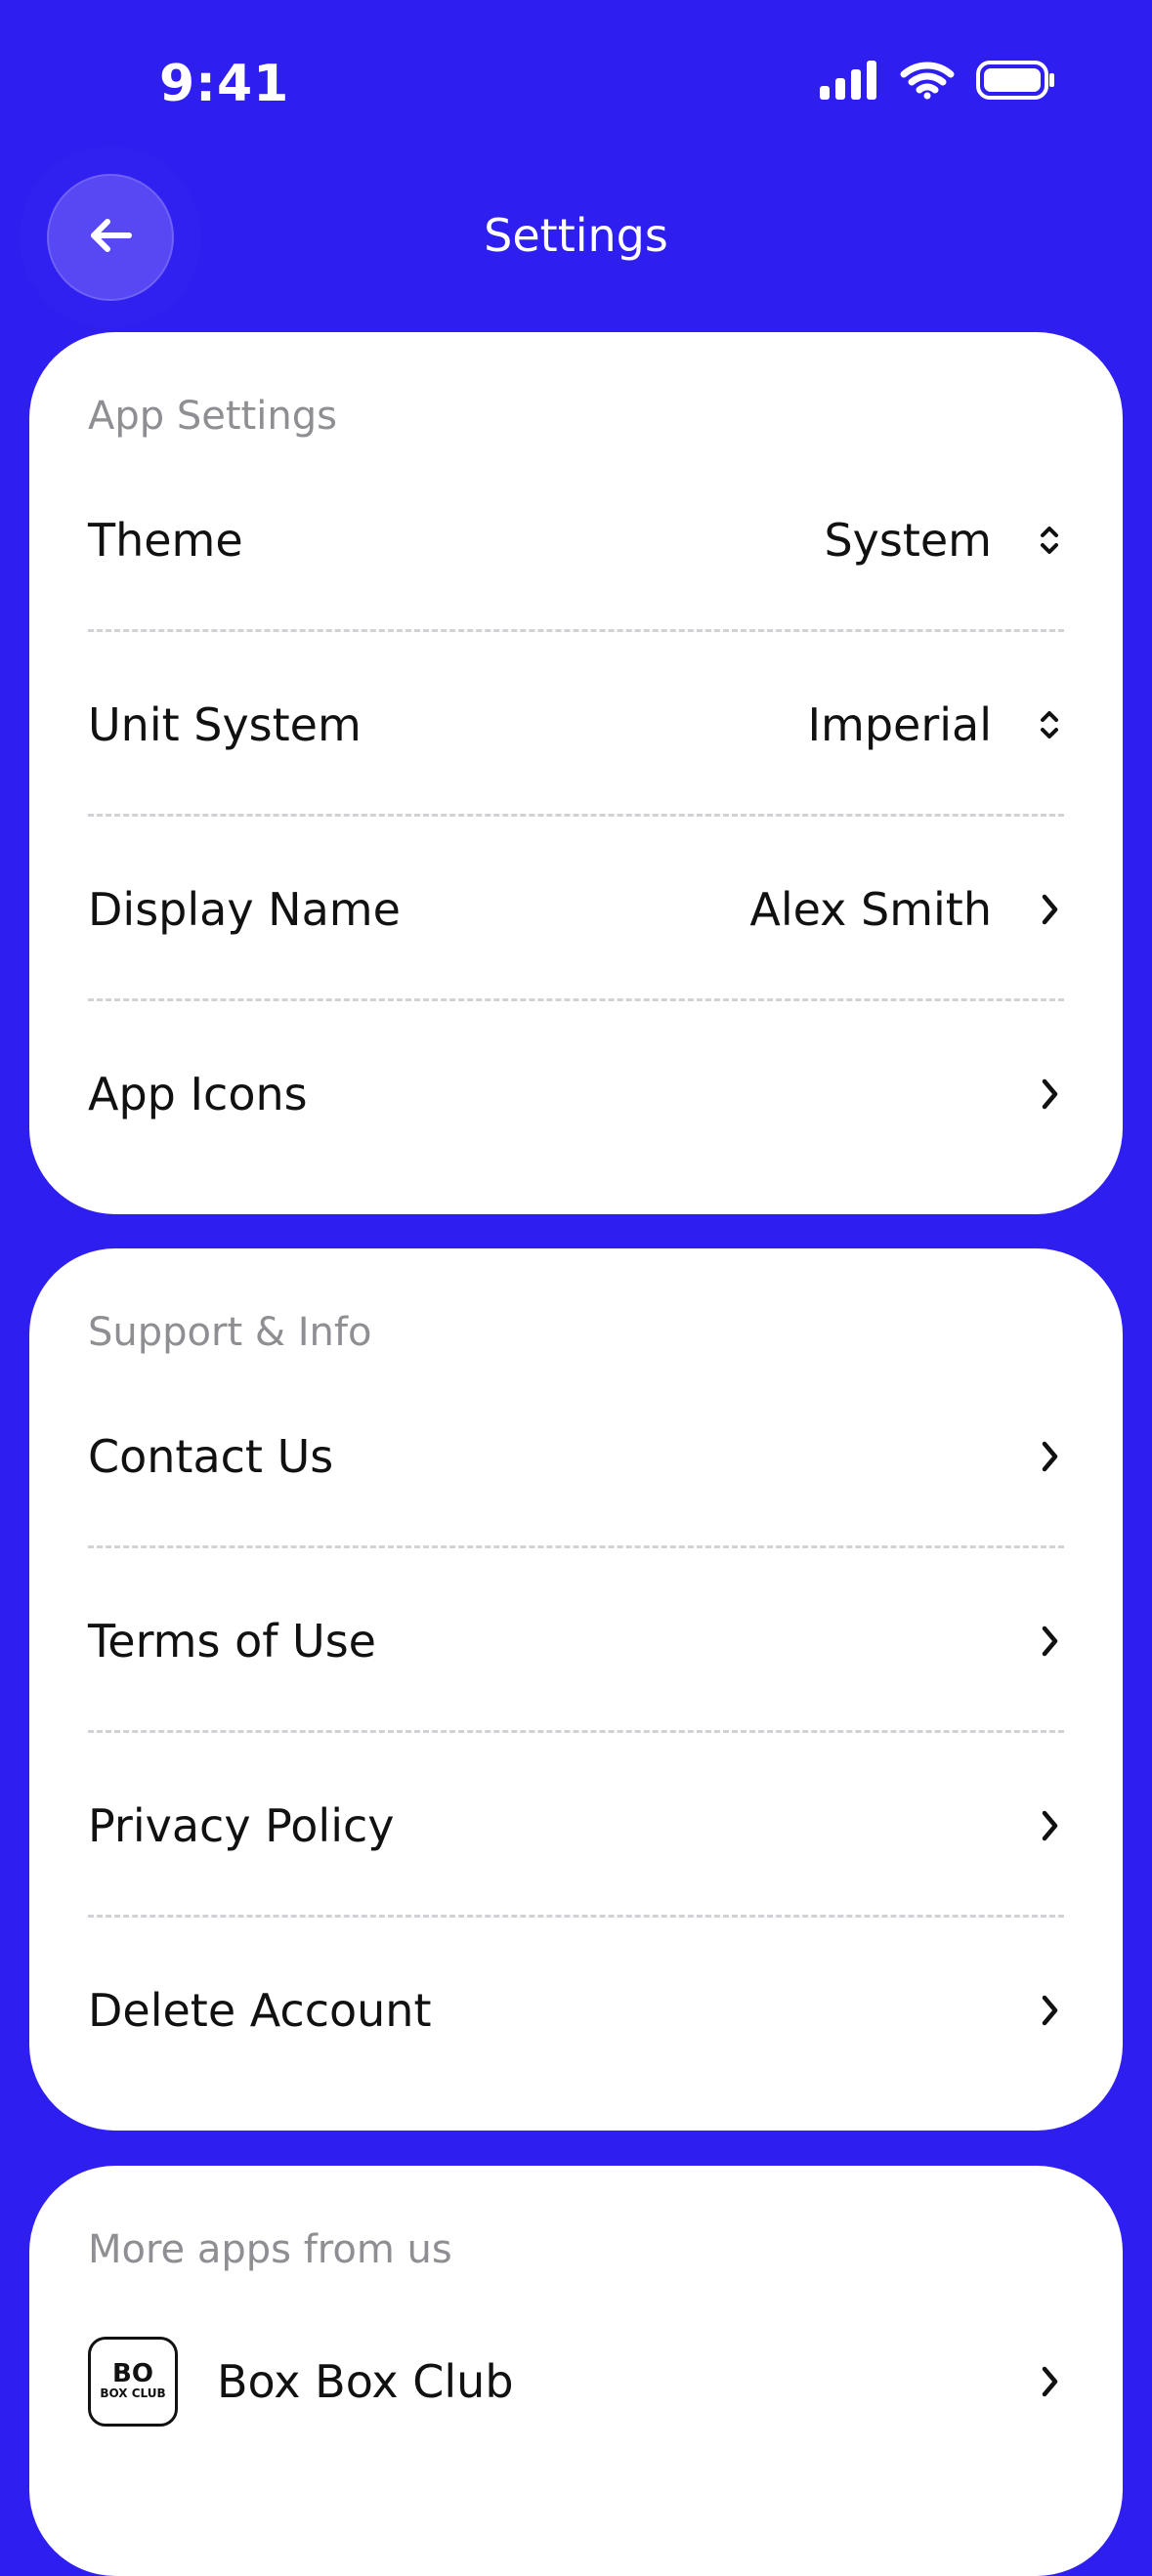 The image size is (1152, 2576). What do you see at coordinates (899, 724) in the screenshot?
I see `unit-system-value: Imperial` at bounding box center [899, 724].